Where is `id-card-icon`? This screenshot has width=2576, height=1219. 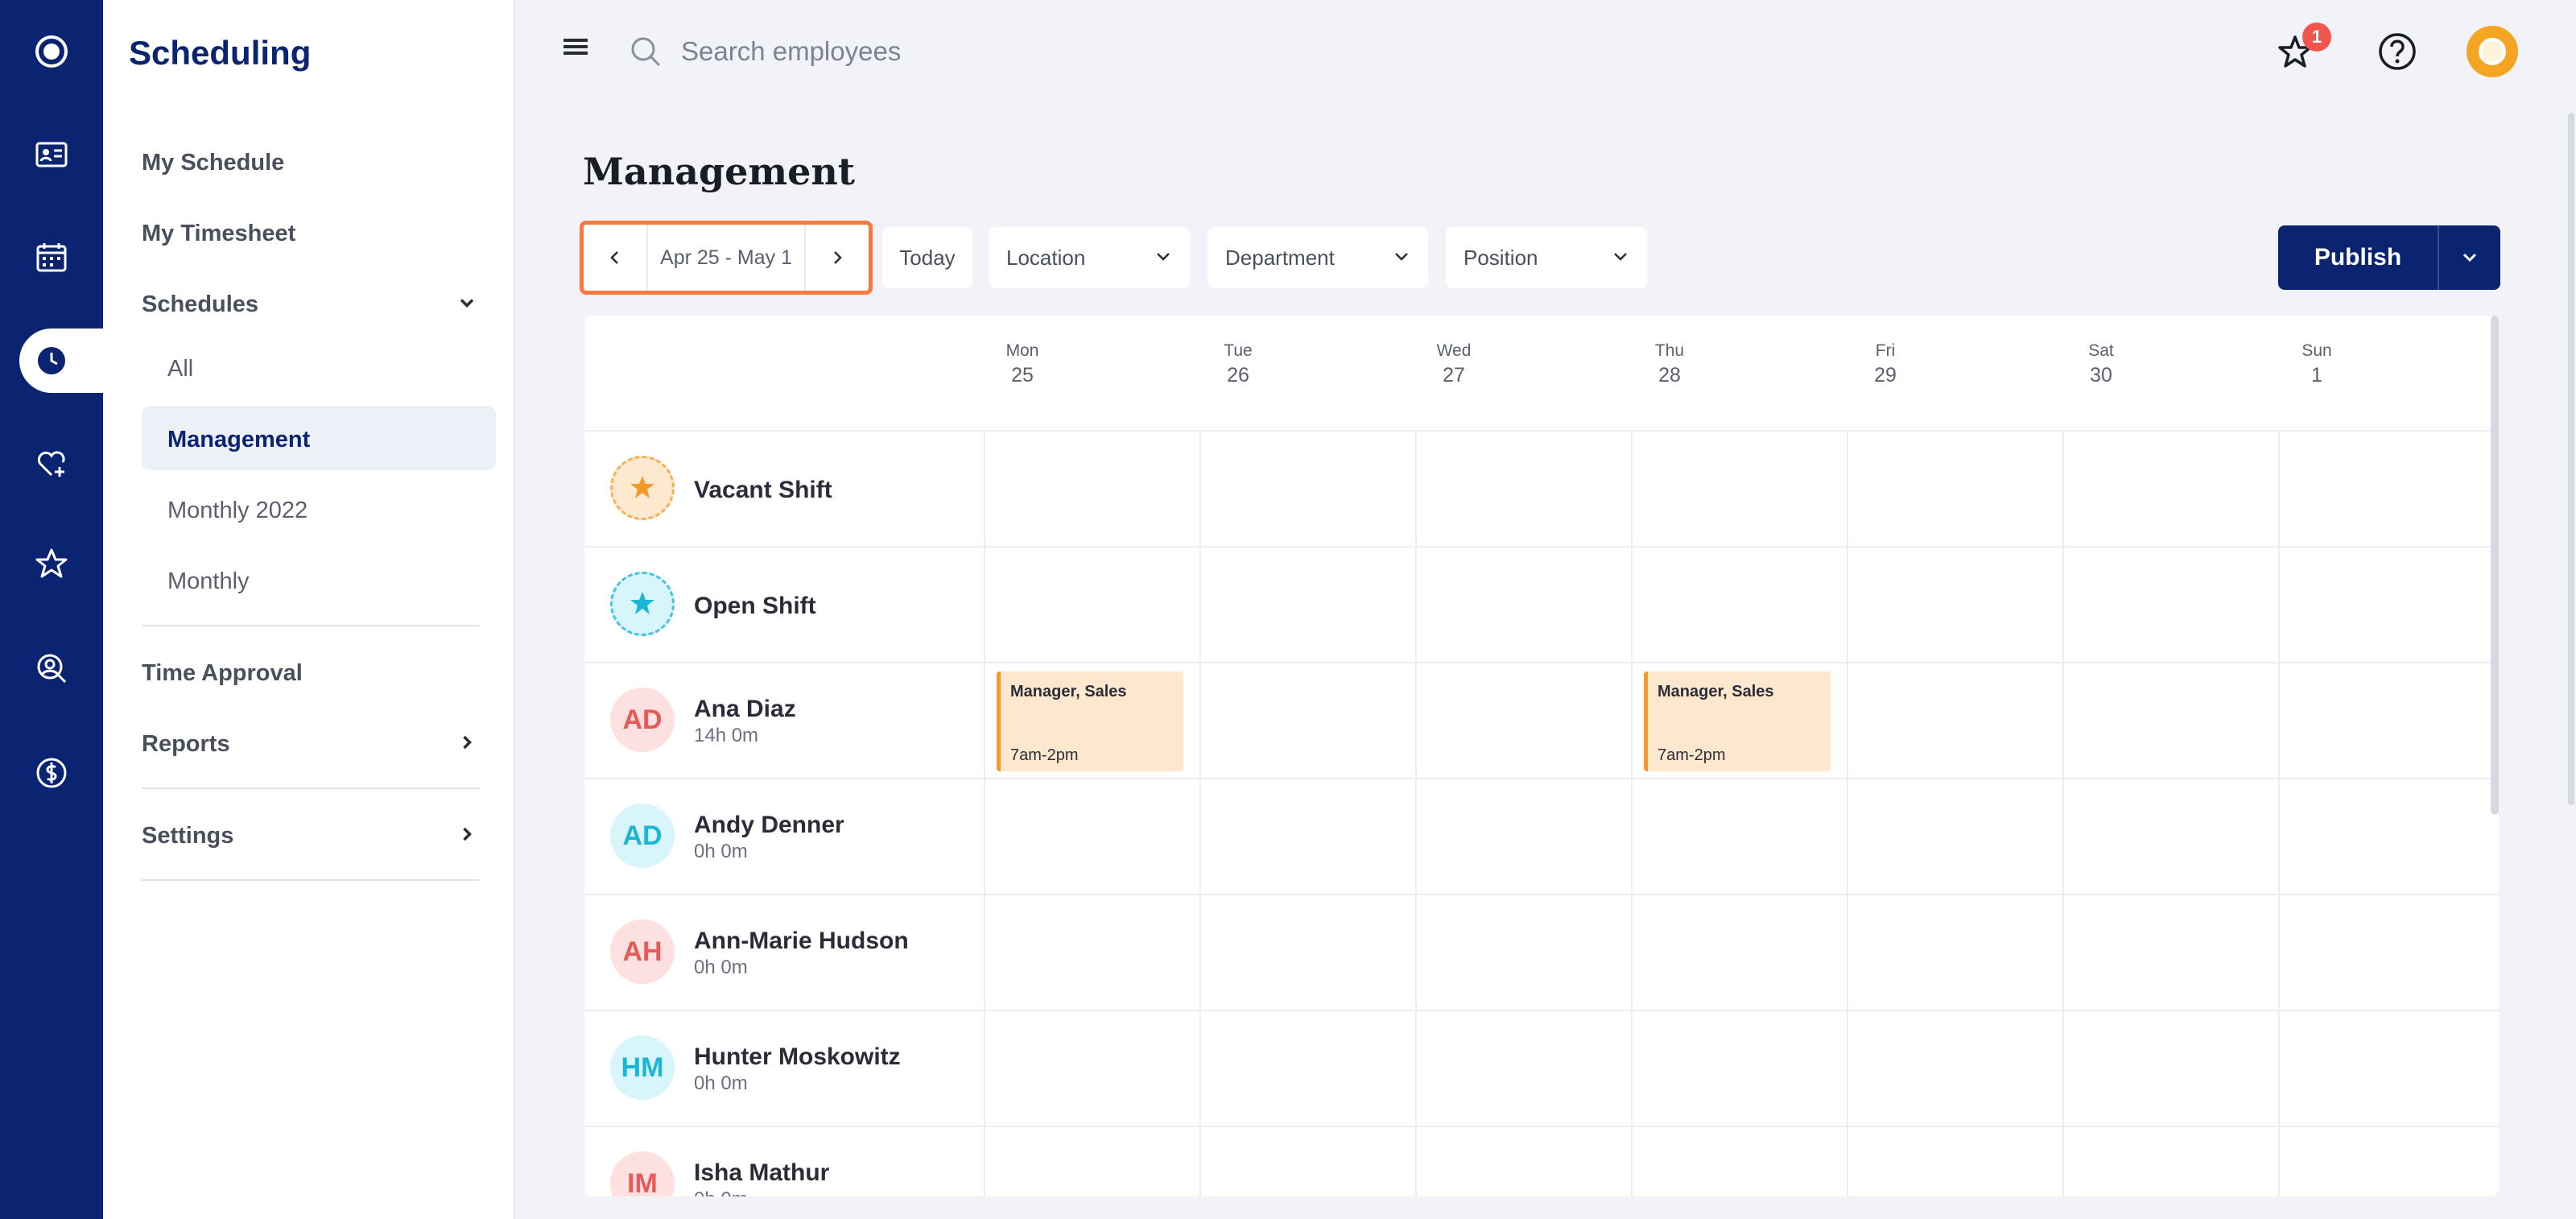
id-card-icon is located at coordinates (51, 154).